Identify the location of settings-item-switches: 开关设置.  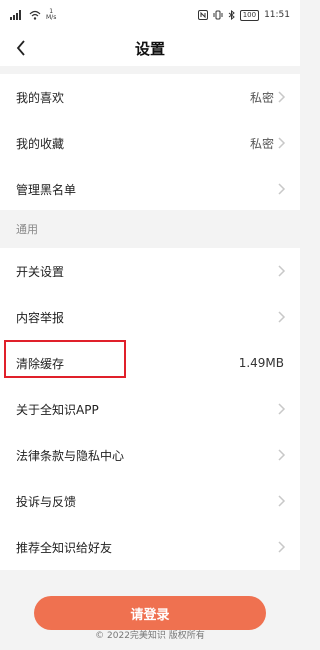
(150, 271).